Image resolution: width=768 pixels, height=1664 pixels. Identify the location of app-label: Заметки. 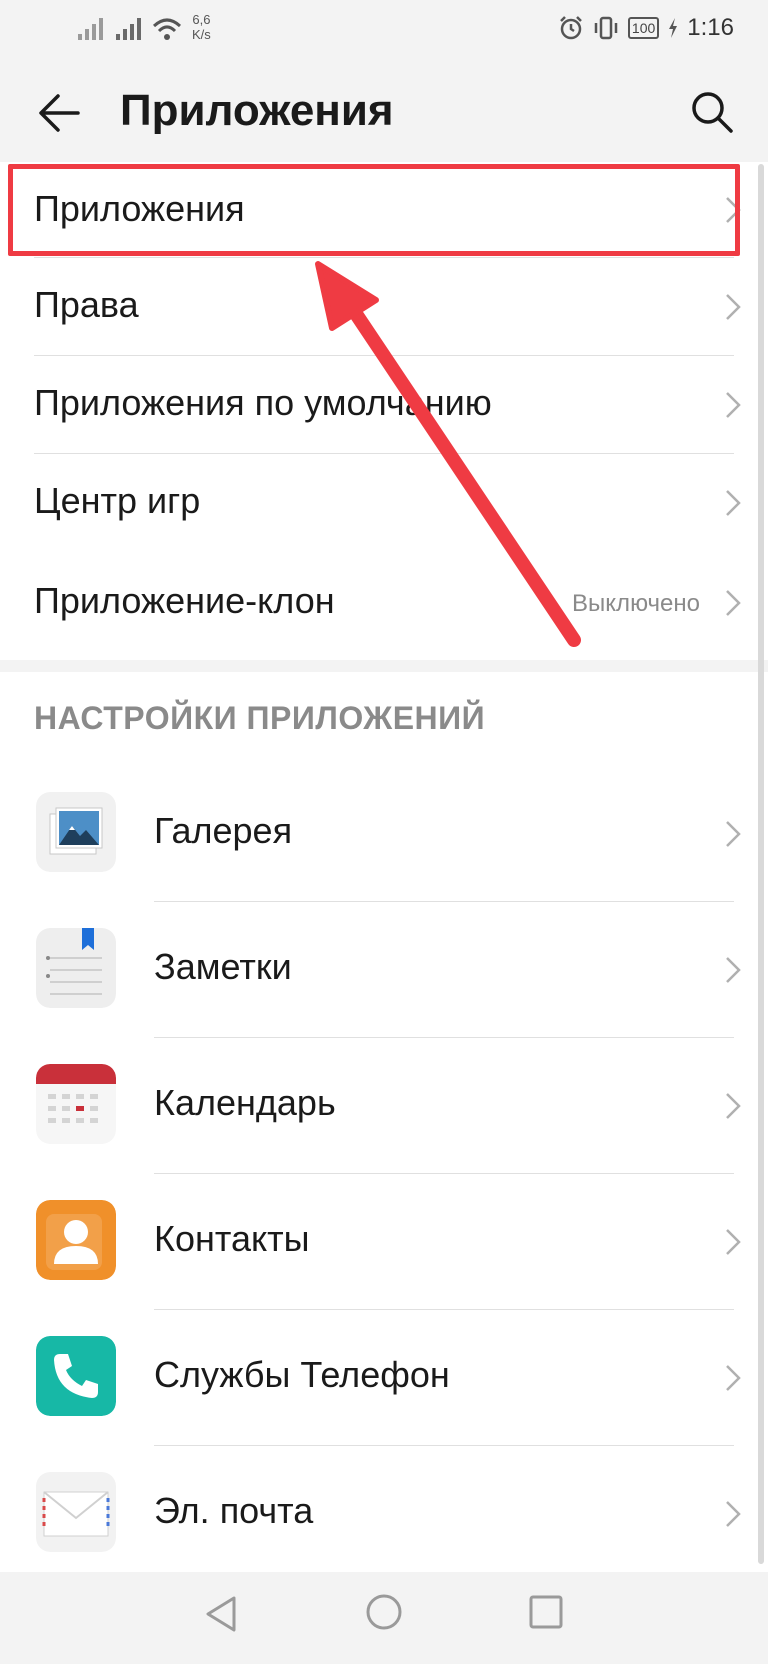
(223, 966).